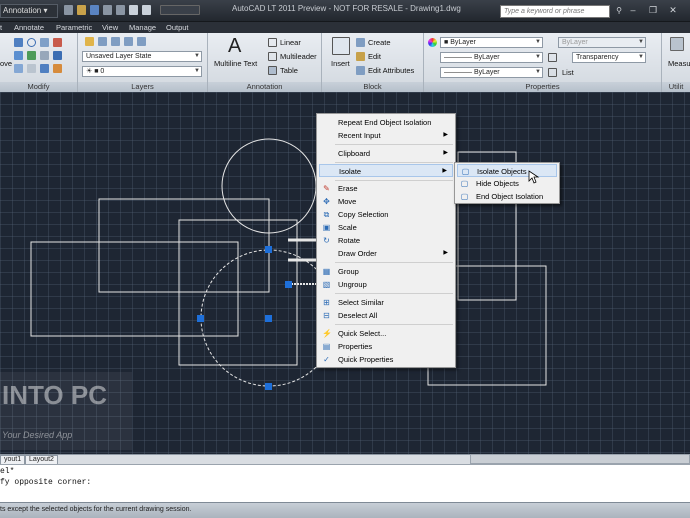 Image resolution: width=690 pixels, height=518 pixels. What do you see at coordinates (379, 42) in the screenshot?
I see `create-block-button: Create` at bounding box center [379, 42].